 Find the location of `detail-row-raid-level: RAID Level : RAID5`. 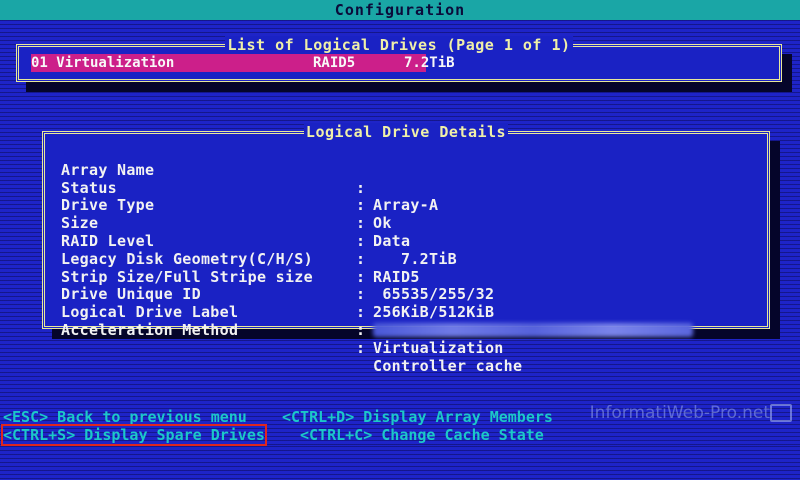

detail-row-raid-level: RAID Level : RAID5 is located at coordinates (406, 250).